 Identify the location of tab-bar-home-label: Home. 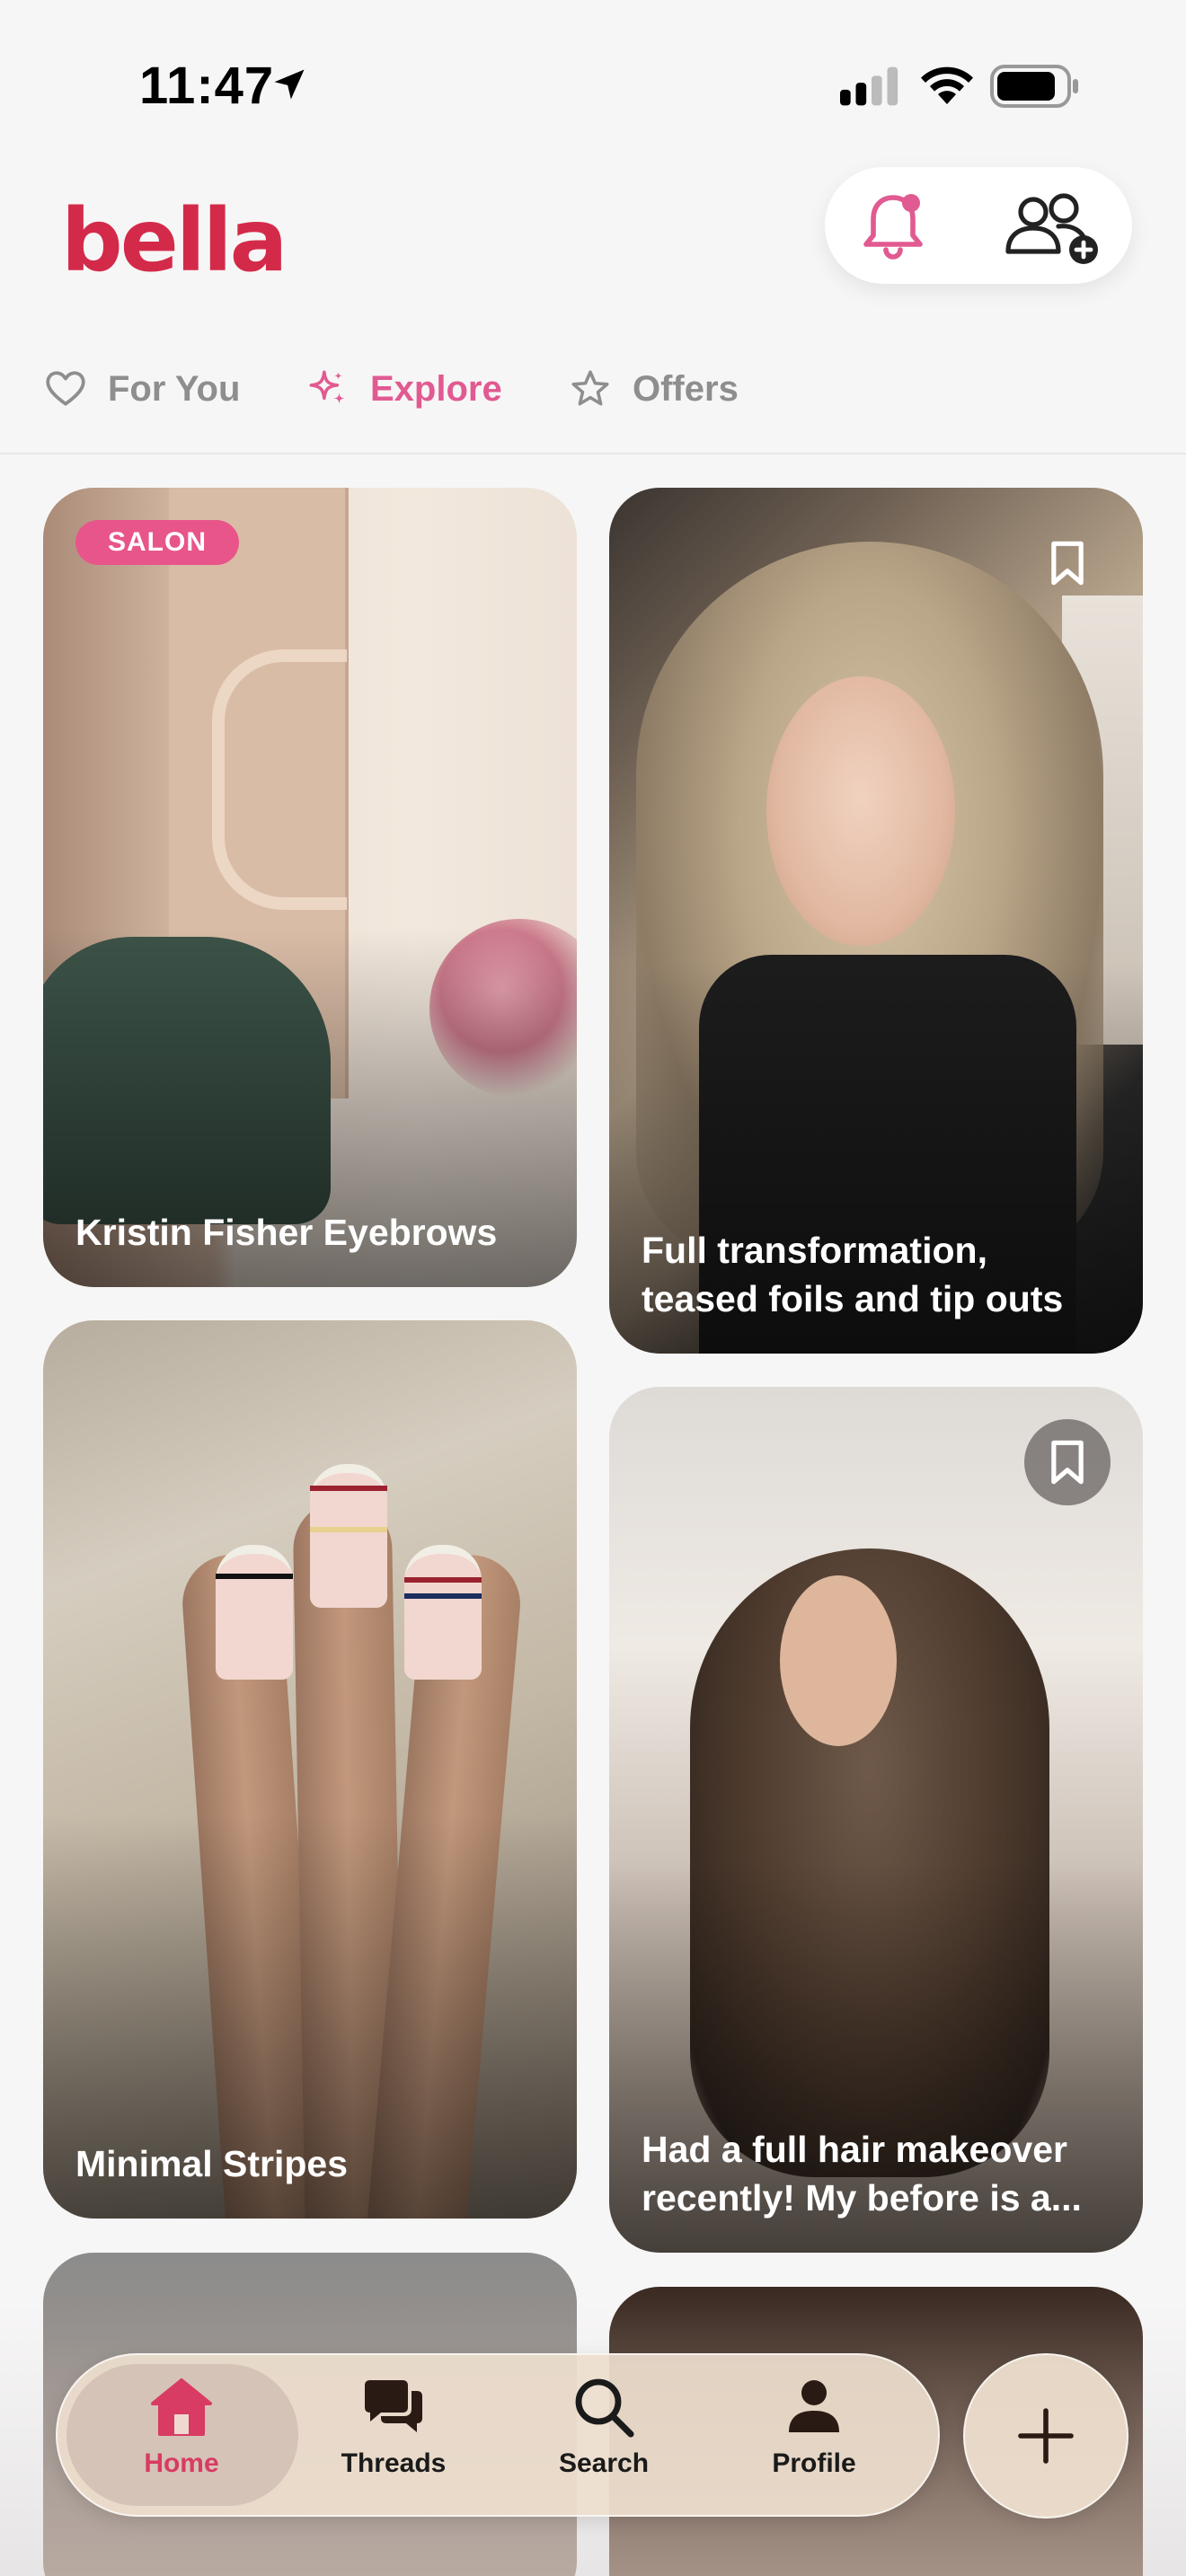
(181, 2463).